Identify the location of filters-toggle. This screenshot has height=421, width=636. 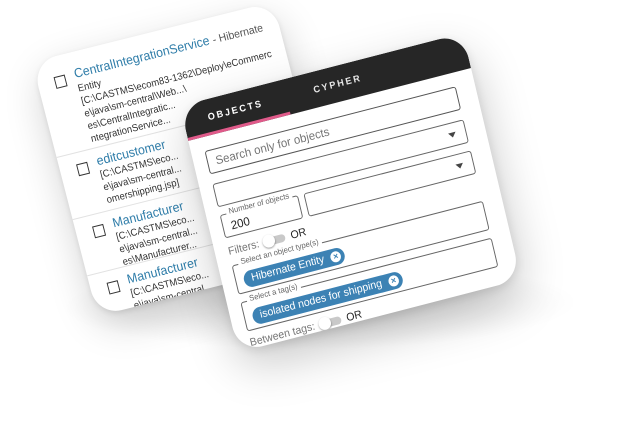
(274, 241).